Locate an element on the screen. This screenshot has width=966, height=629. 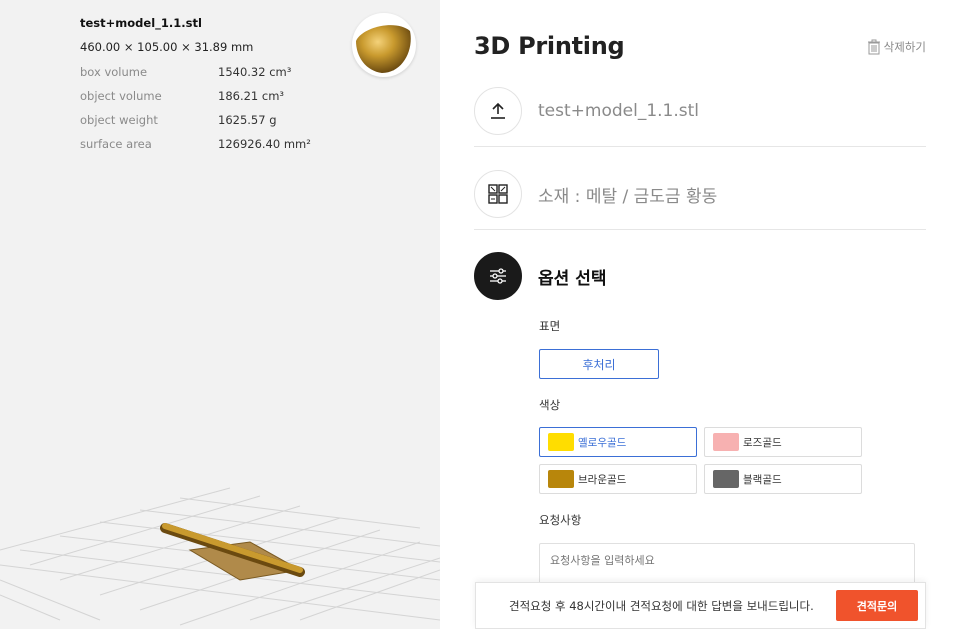
sliders-icon is located at coordinates (498, 276).